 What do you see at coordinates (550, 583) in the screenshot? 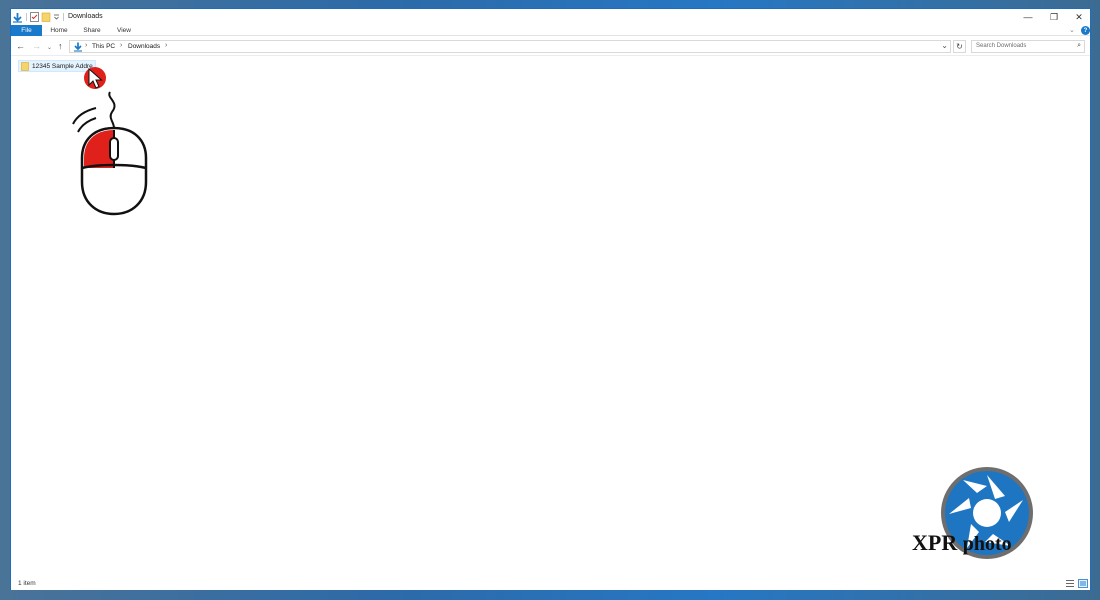
I see `status-bar: 1 item` at bounding box center [550, 583].